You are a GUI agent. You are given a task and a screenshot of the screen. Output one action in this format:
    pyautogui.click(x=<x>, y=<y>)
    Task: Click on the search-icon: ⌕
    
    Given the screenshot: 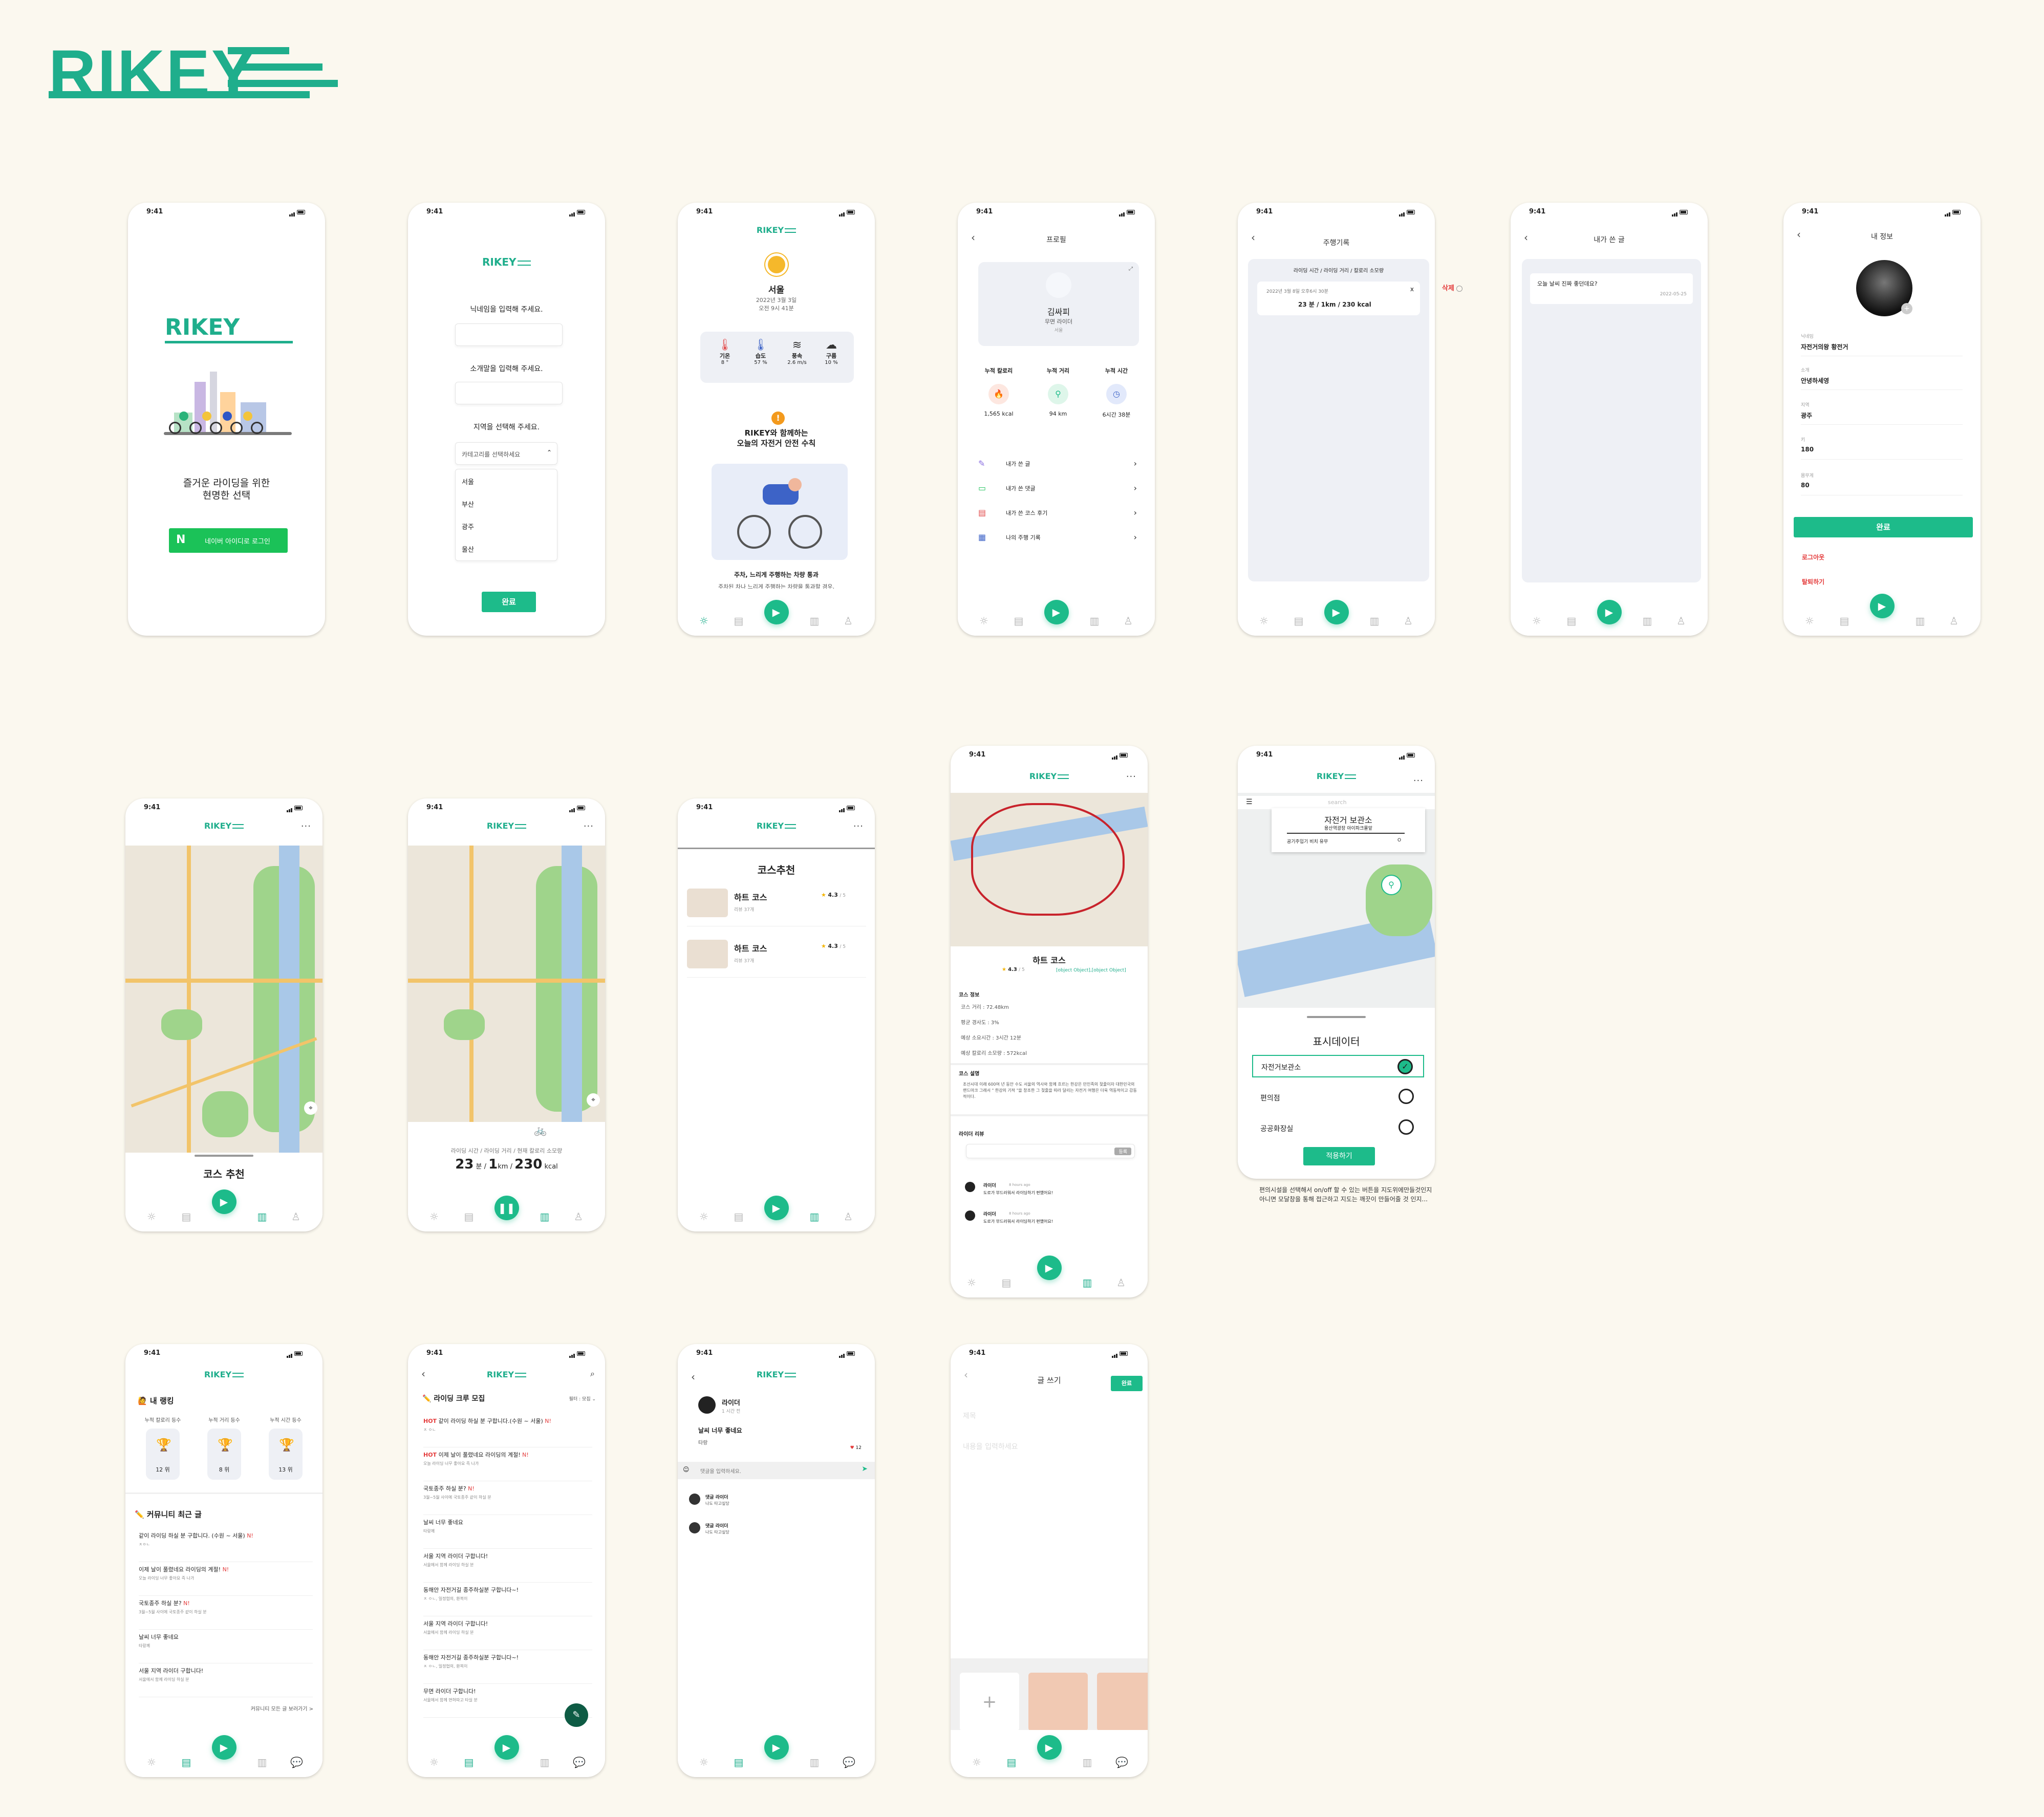 What is the action you would take?
    pyautogui.click(x=592, y=1374)
    